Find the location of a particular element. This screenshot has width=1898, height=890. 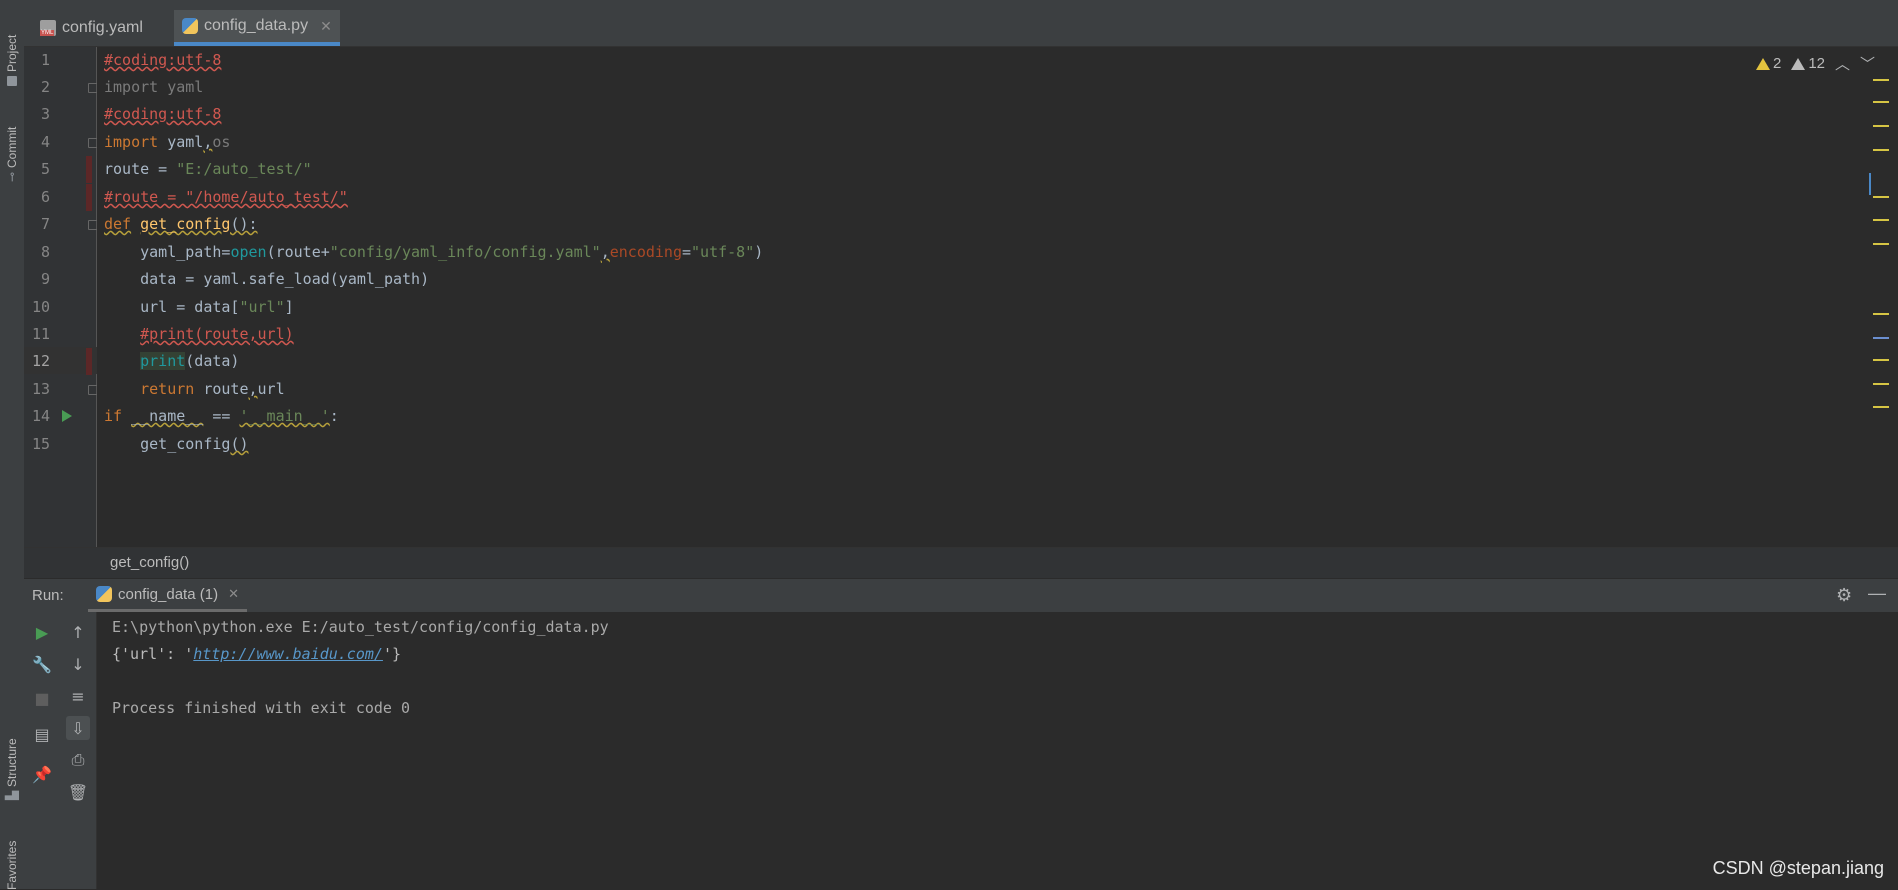

code-line: return route,url is located at coordinates (212, 389).